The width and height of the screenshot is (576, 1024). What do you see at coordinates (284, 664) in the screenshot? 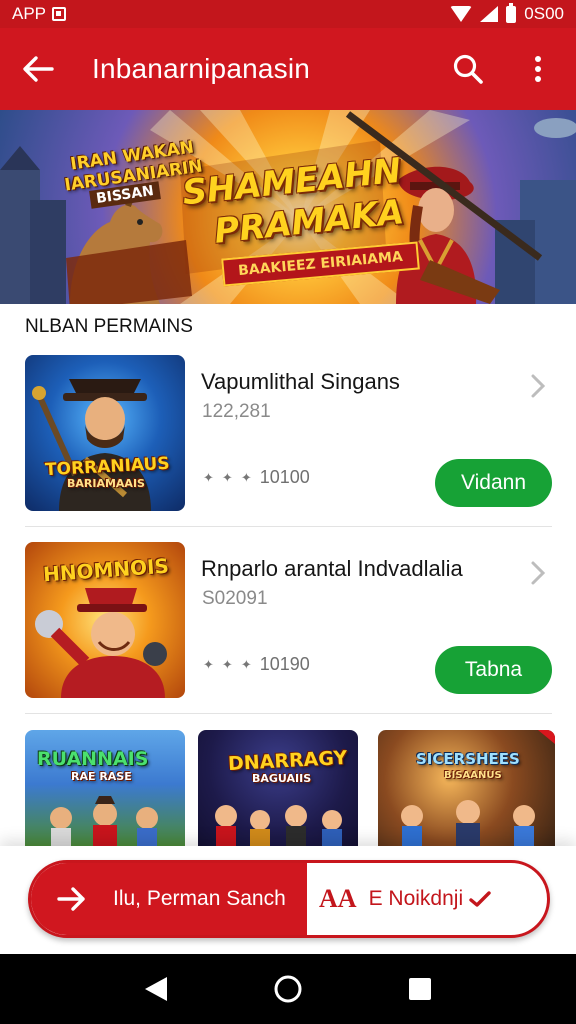
I see `item-rating-value: 10190` at bounding box center [284, 664].